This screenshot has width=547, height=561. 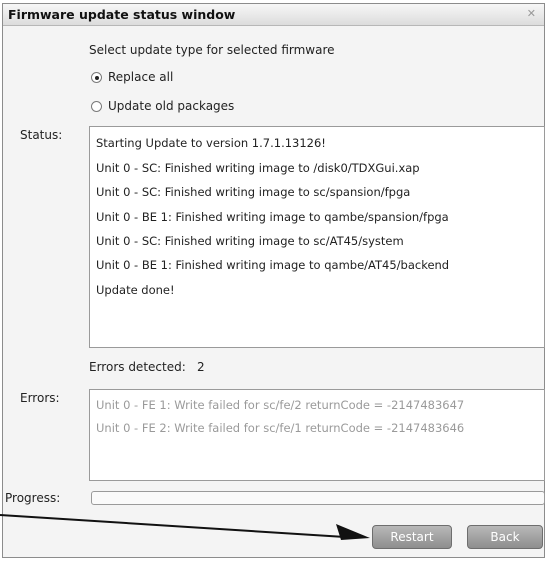 What do you see at coordinates (412, 537) in the screenshot?
I see `restart-button: Restart` at bounding box center [412, 537].